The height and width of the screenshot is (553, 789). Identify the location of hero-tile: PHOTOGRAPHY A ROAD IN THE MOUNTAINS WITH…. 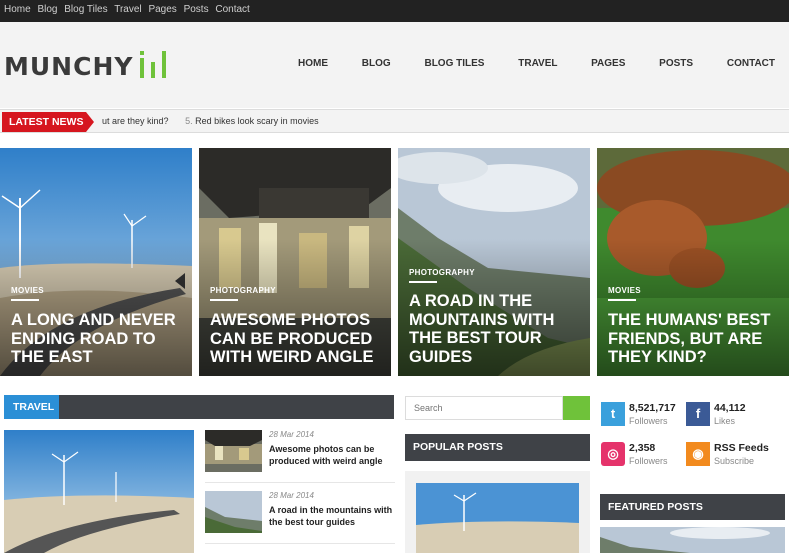
(494, 262).